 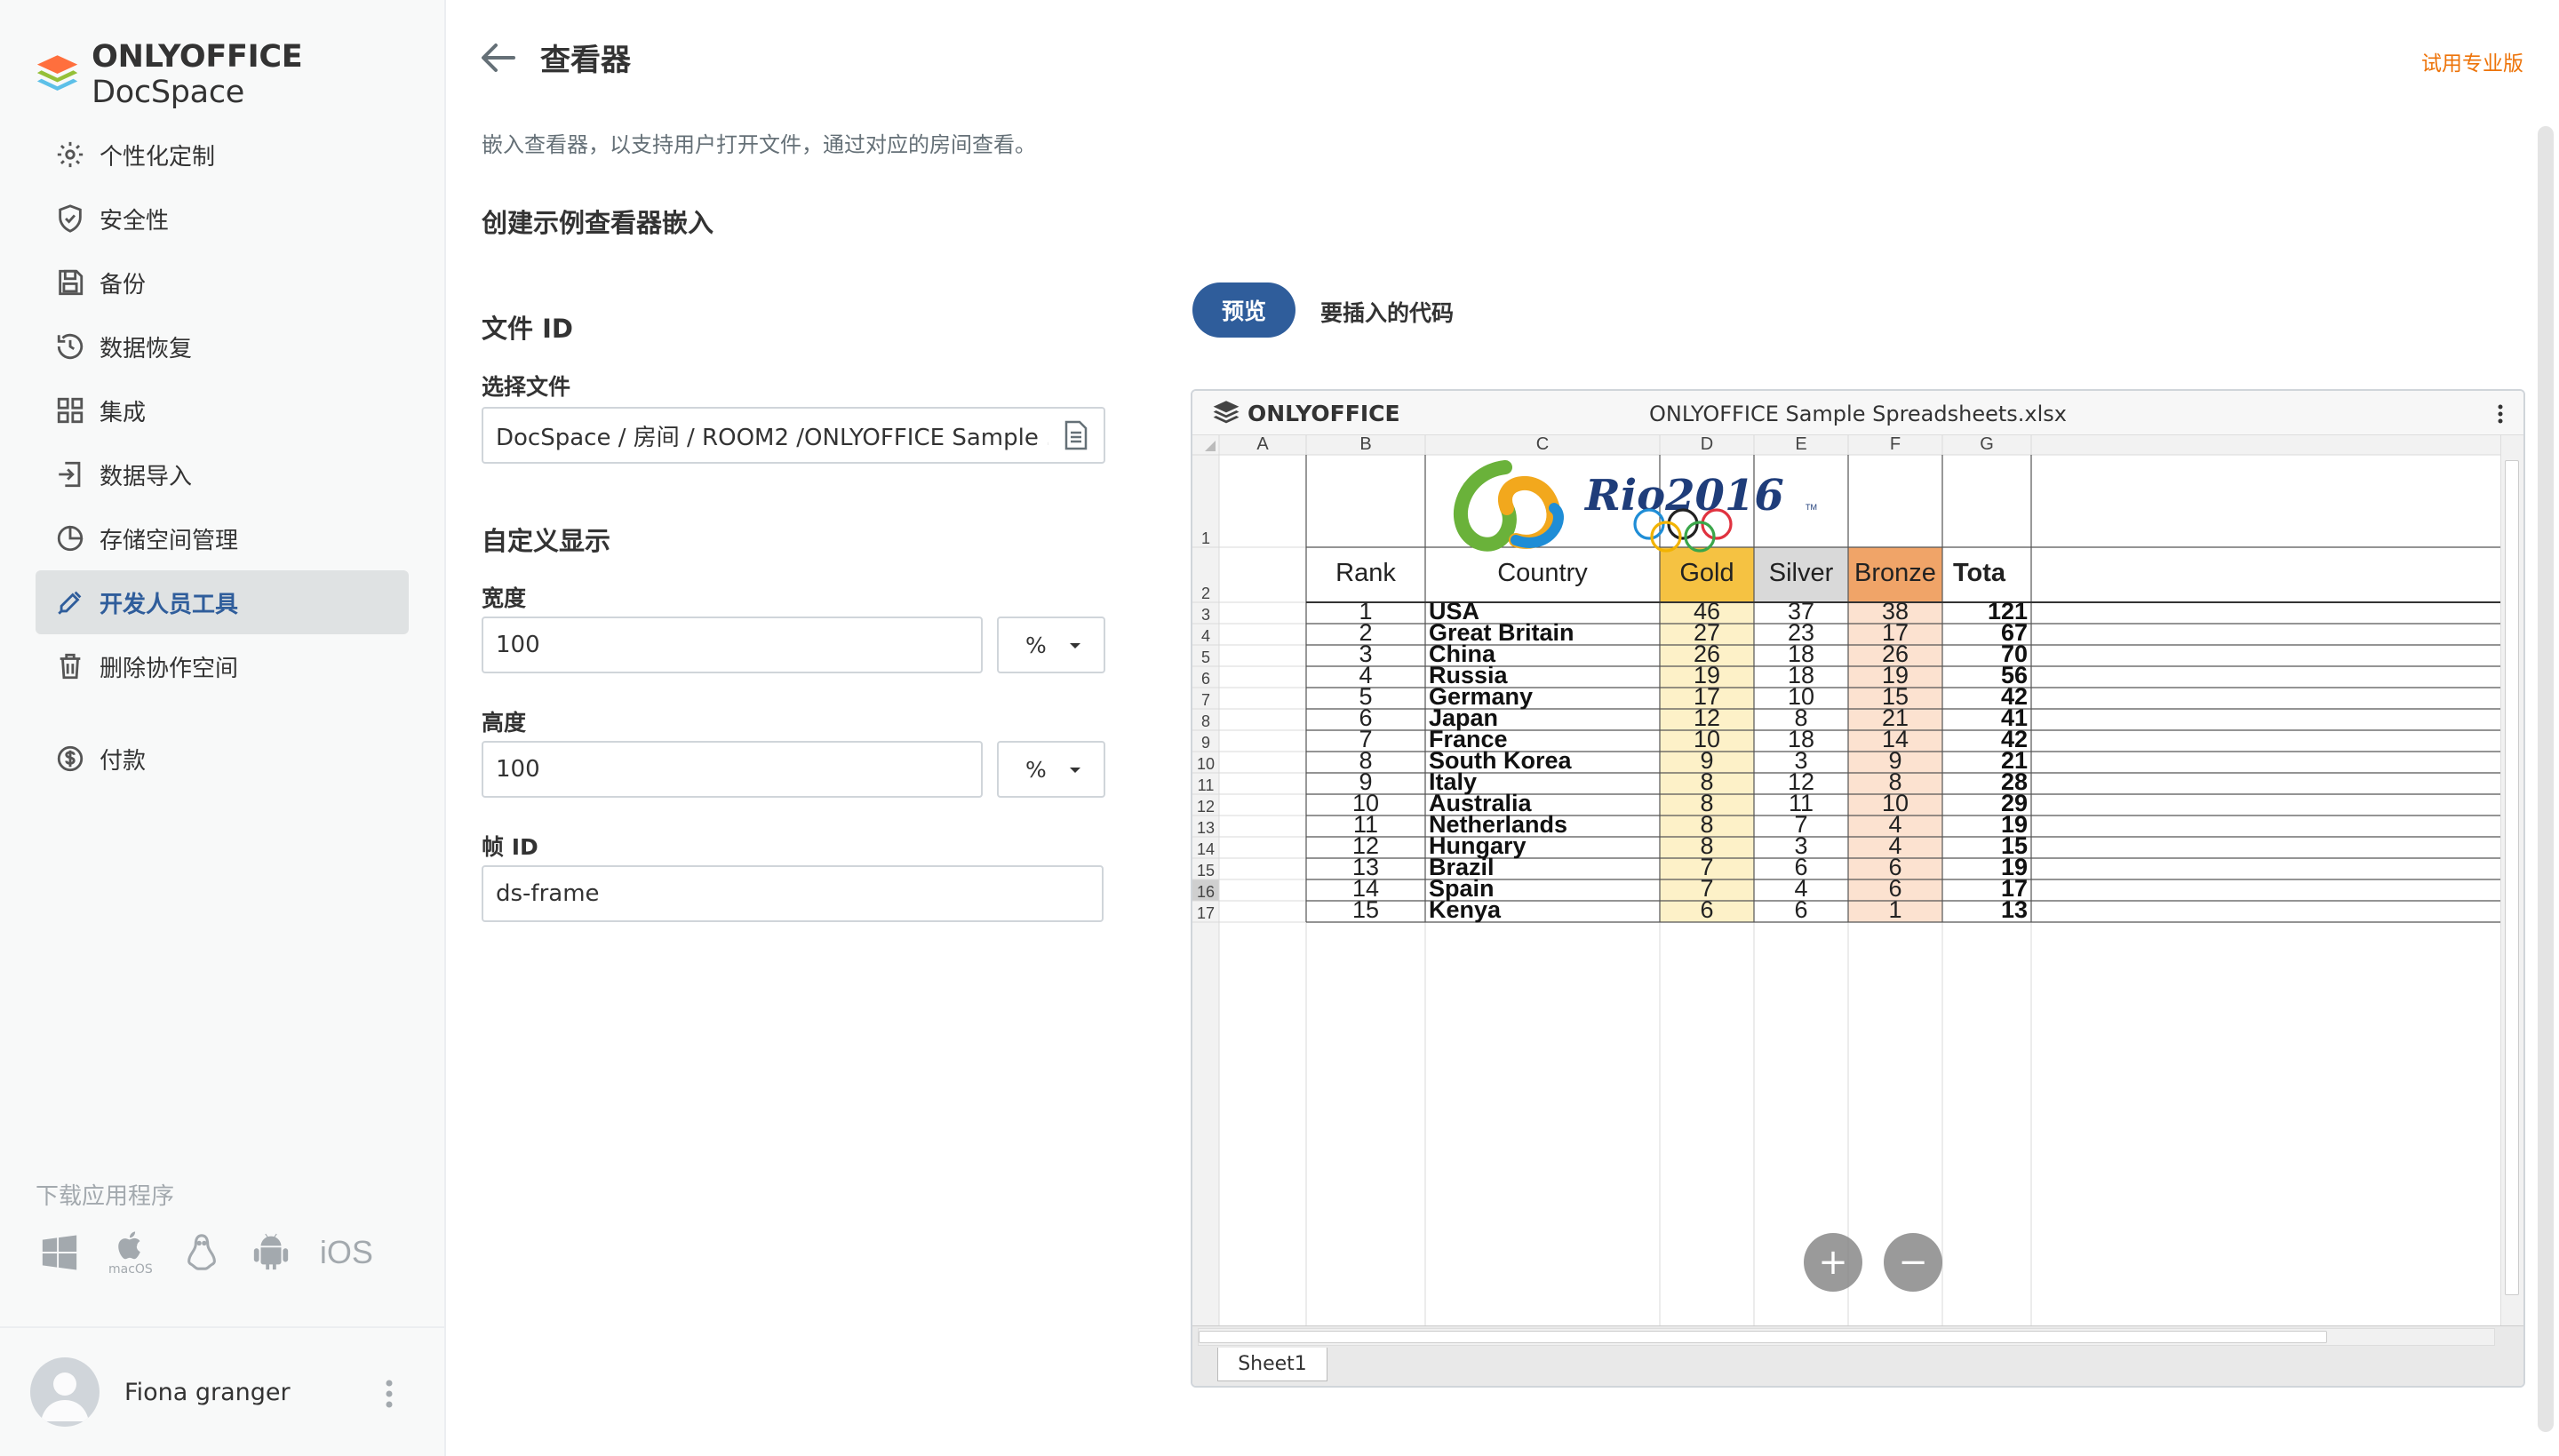 I want to click on sidebar-item-delete-space: 删除协作空间, so click(x=222, y=666).